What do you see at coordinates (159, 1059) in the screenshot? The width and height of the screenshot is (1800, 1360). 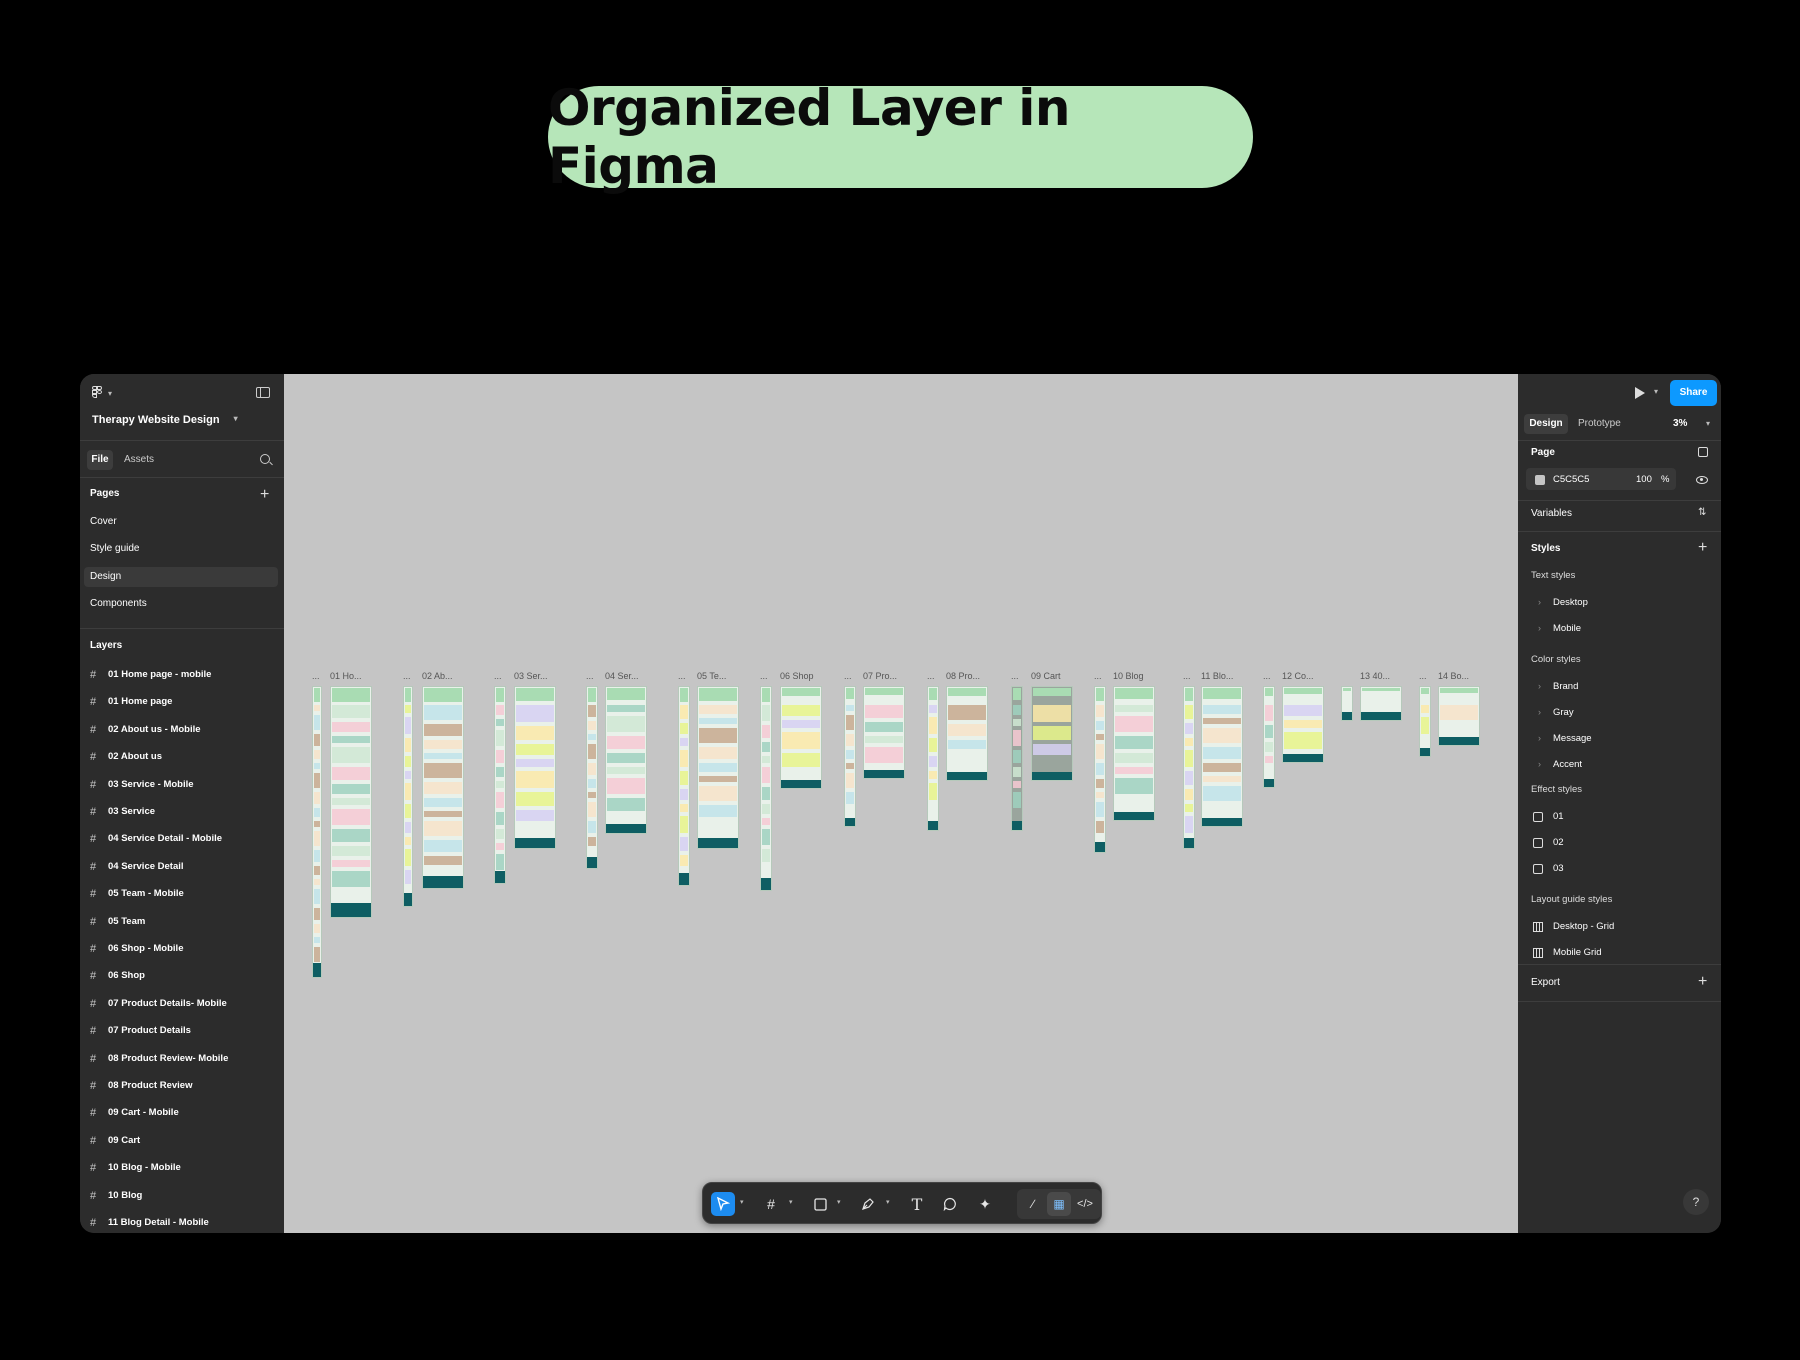 I see `layer-item: #08 Product Review- Mobile` at bounding box center [159, 1059].